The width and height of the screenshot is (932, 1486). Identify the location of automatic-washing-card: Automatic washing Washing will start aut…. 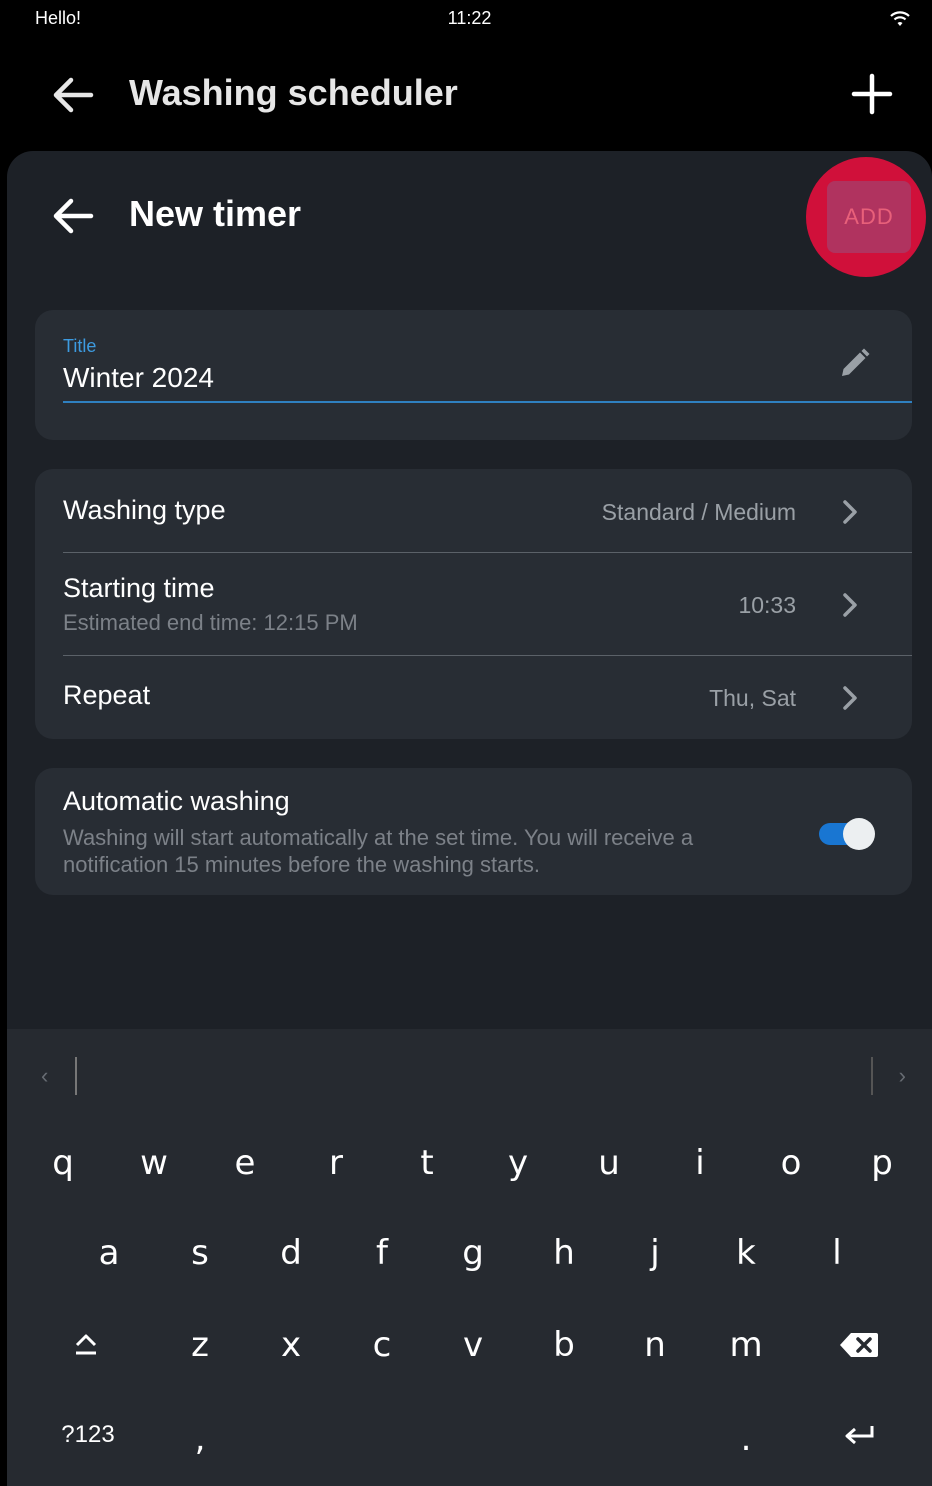
(473, 831).